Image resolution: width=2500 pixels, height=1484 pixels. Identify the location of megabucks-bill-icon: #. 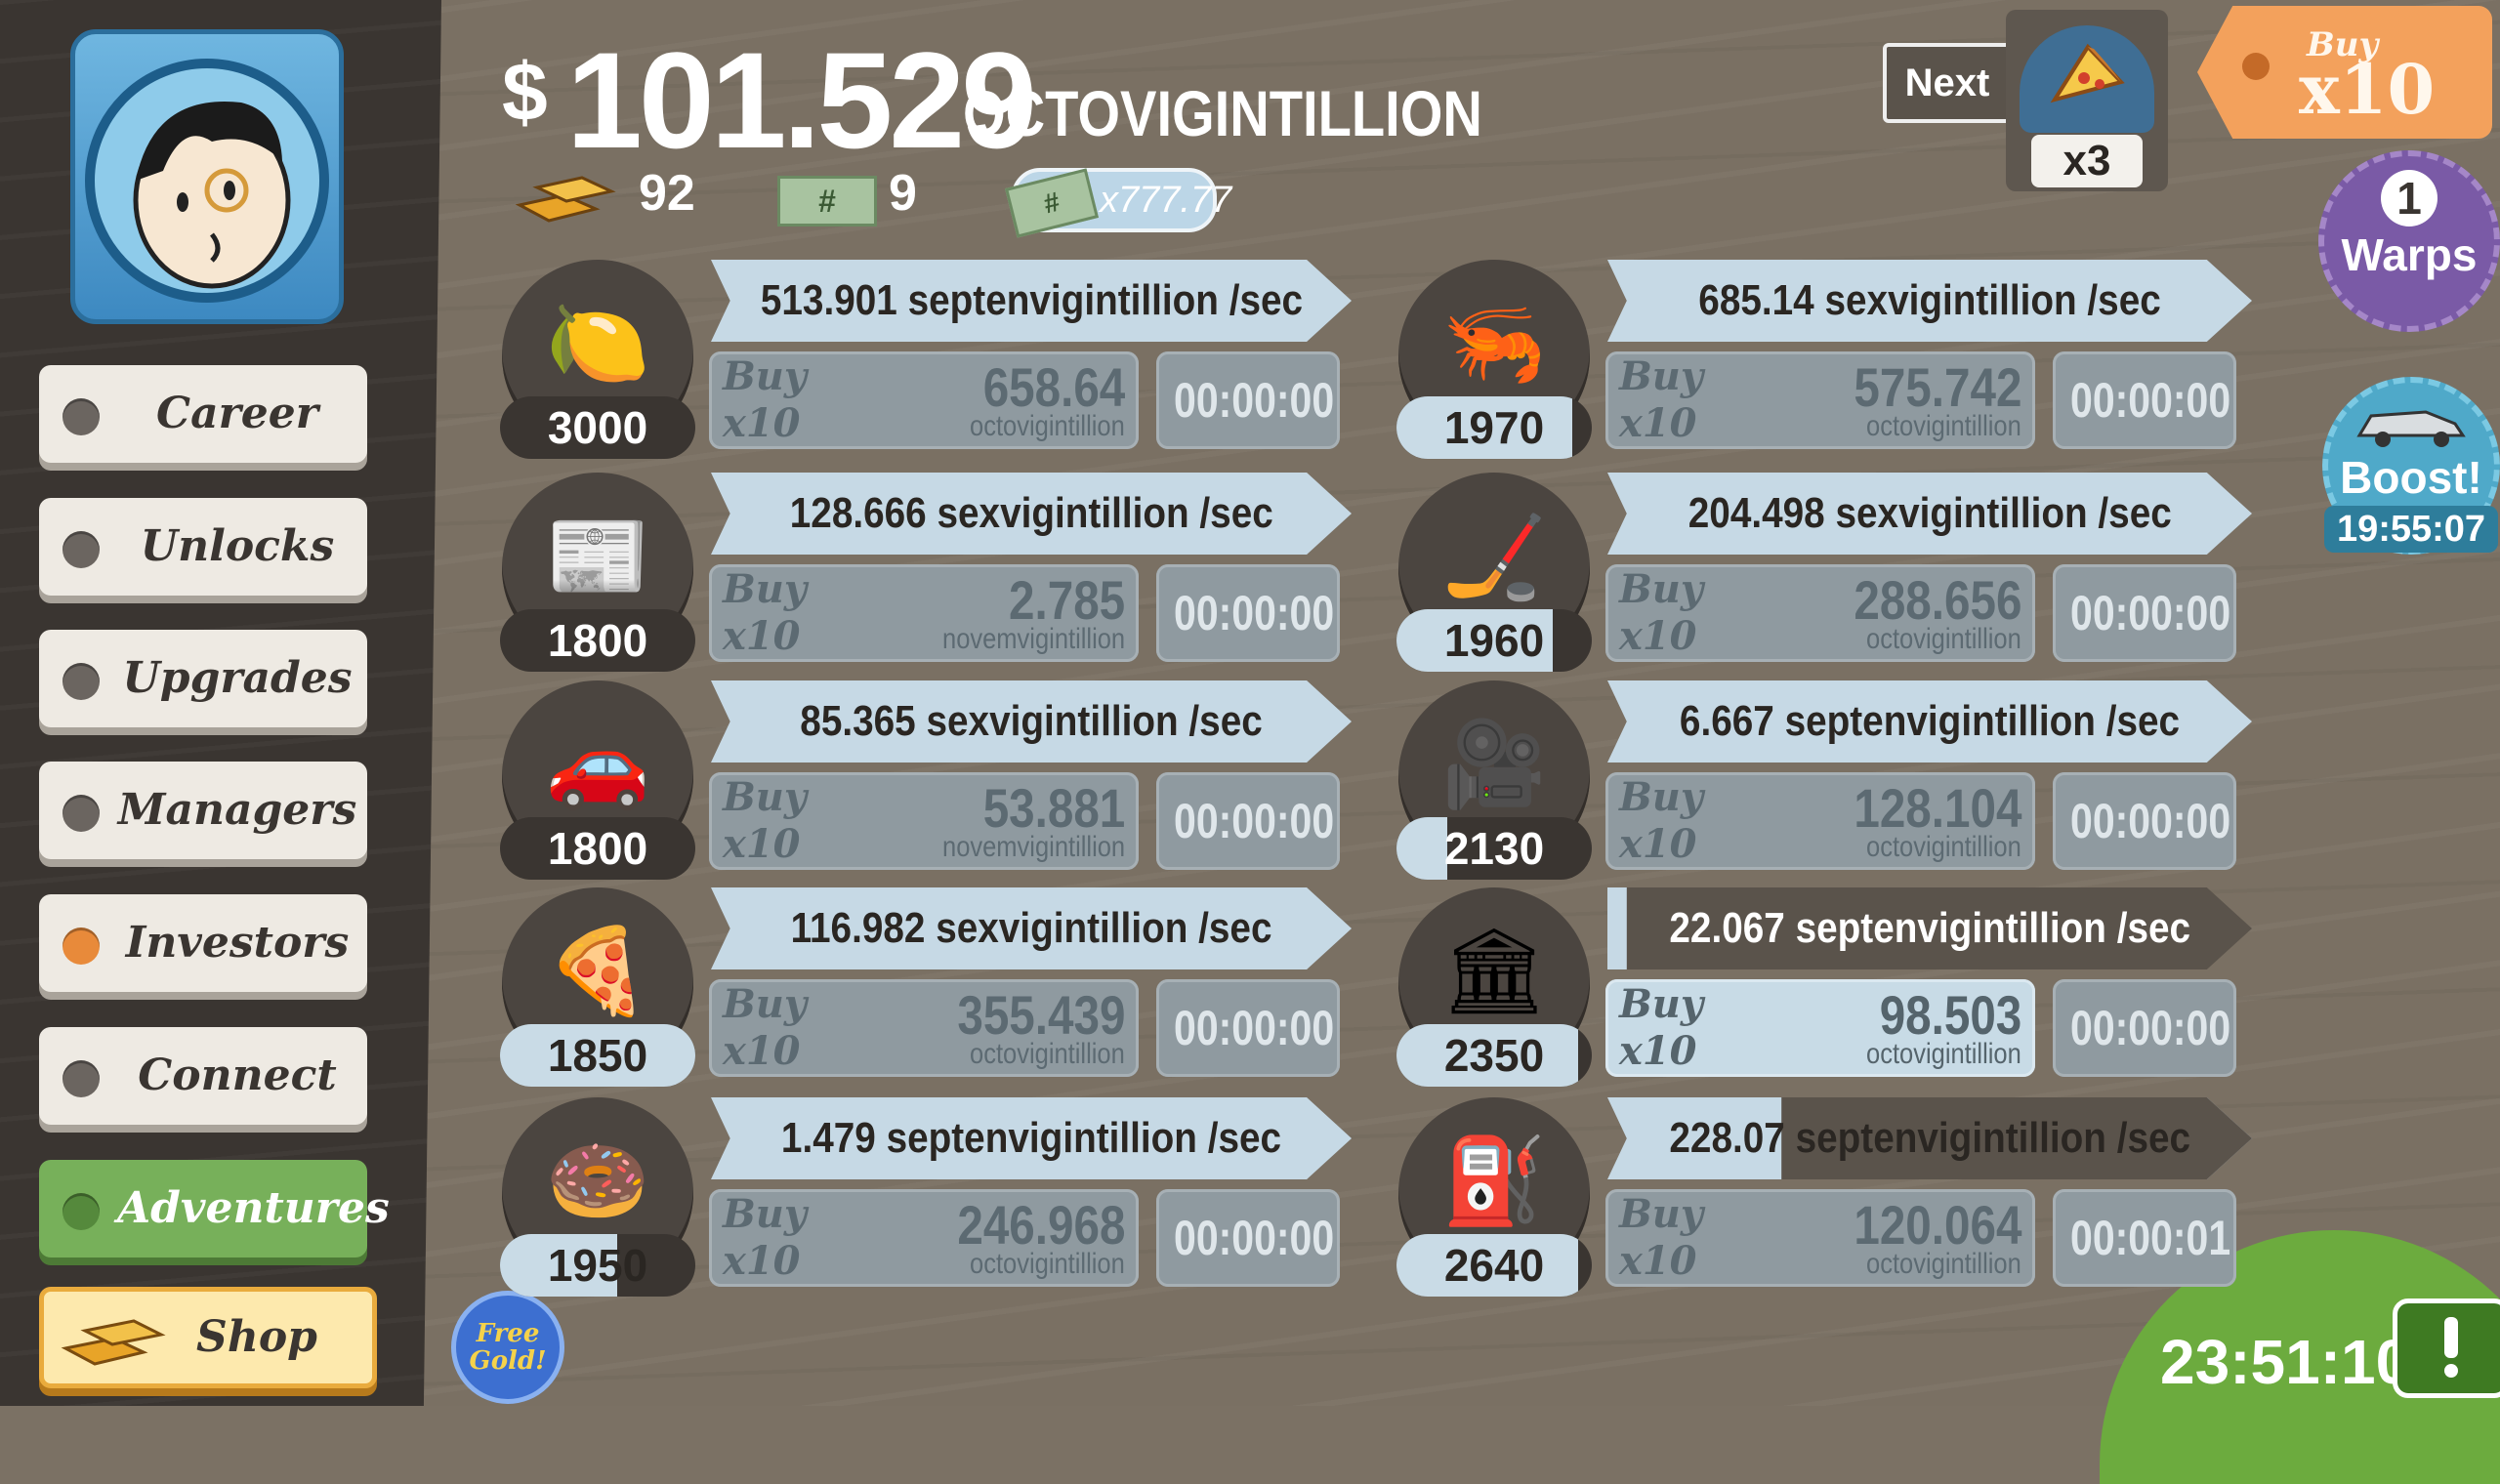
(1052, 203).